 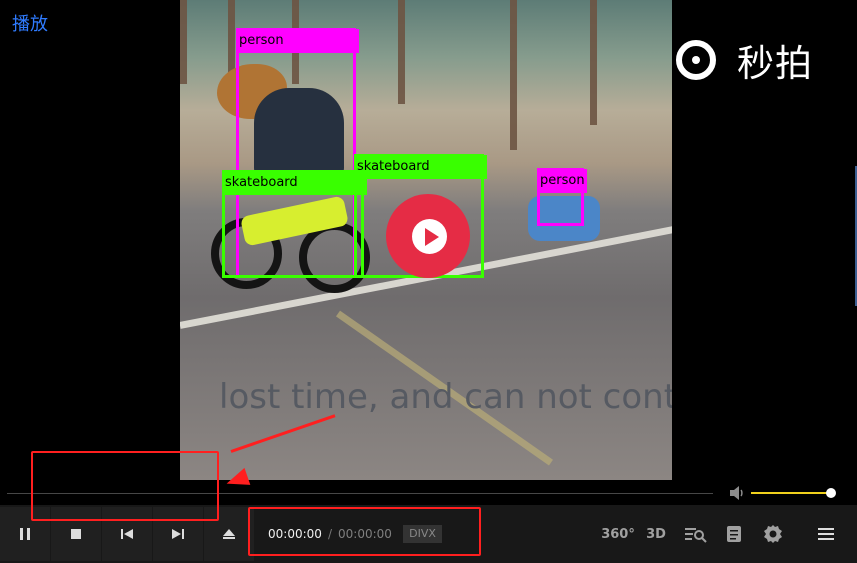 What do you see at coordinates (775, 63) in the screenshot?
I see `watermark-text: 秒拍` at bounding box center [775, 63].